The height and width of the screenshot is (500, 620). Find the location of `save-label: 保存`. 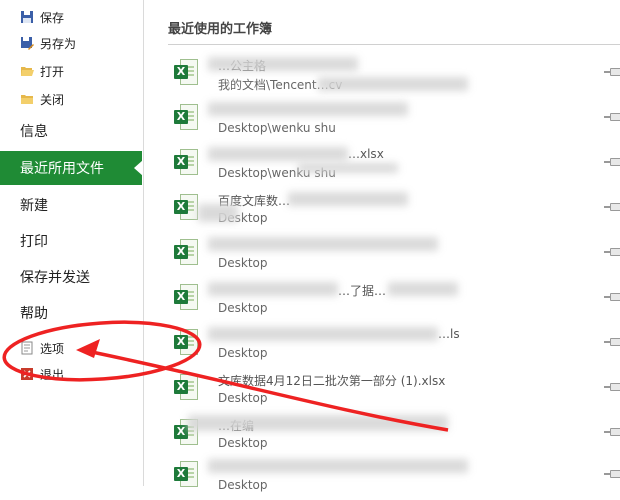

save-label: 保存 is located at coordinates (52, 17).